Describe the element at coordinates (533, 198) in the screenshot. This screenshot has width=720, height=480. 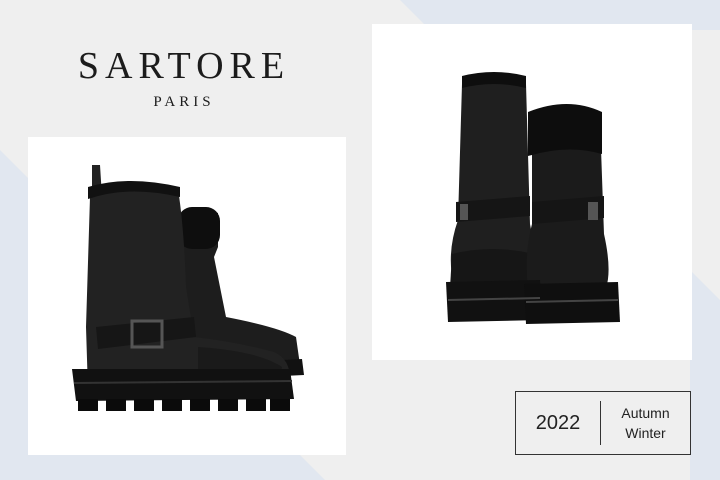
I see `boot-front-illustration` at that location.